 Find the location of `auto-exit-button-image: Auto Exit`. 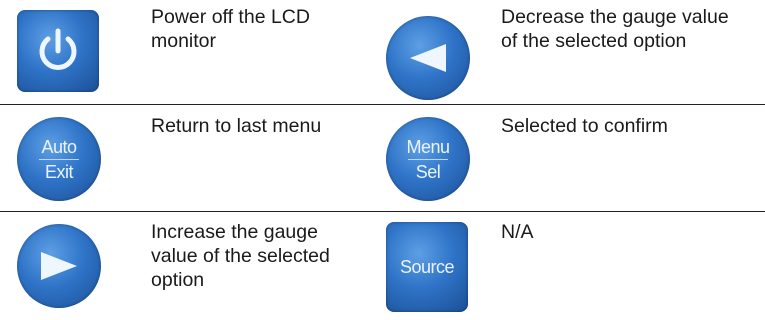

auto-exit-button-image: Auto Exit is located at coordinates (59, 159).